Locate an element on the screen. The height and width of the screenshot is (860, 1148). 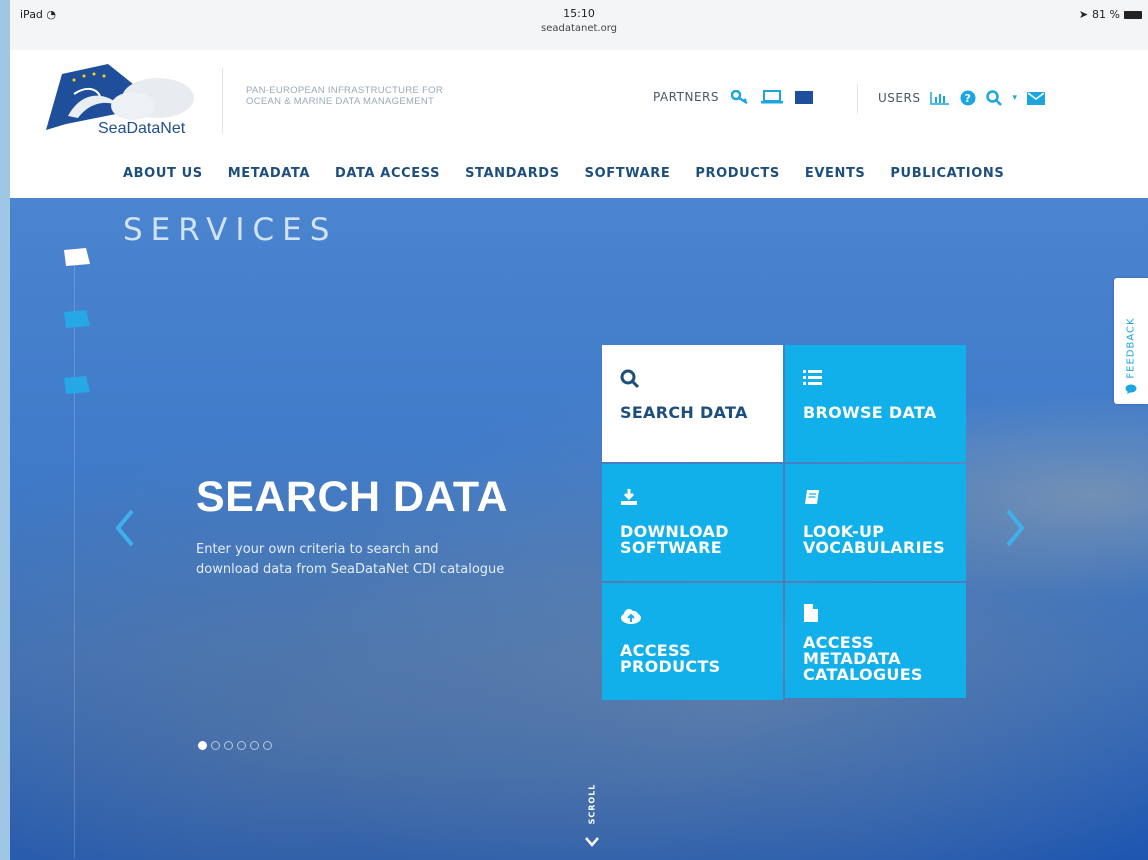
mail-icon is located at coordinates (1036, 98).